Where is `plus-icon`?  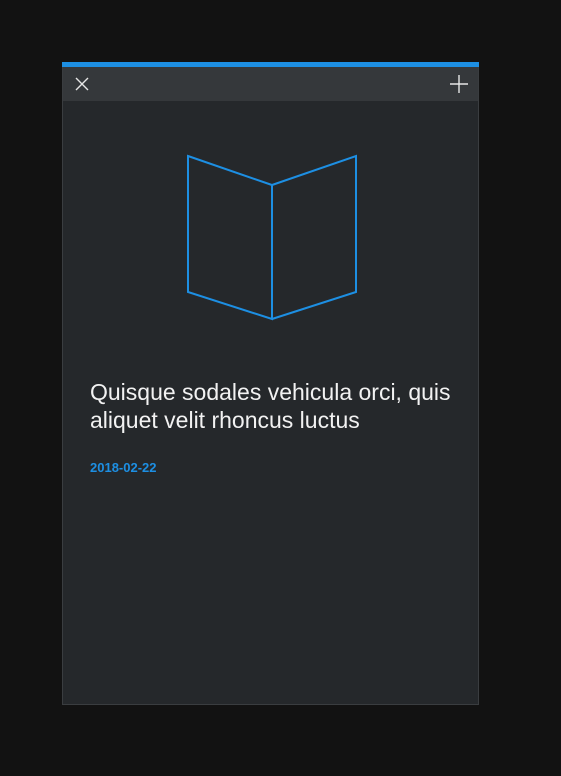
plus-icon is located at coordinates (459, 84).